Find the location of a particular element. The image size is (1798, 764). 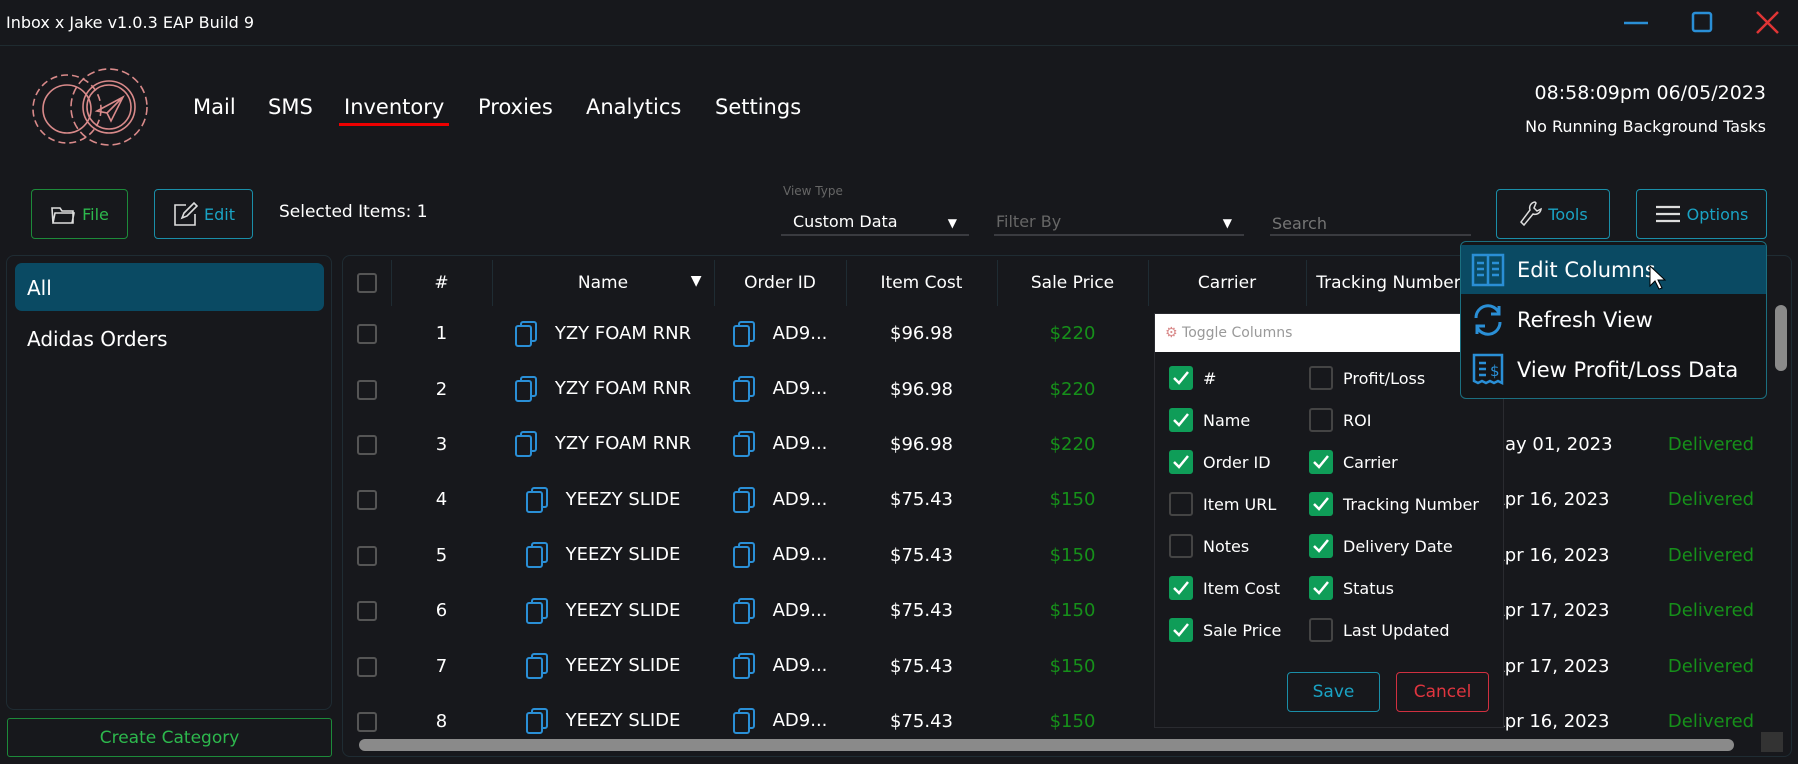

options-button: Options is located at coordinates (1701, 214).